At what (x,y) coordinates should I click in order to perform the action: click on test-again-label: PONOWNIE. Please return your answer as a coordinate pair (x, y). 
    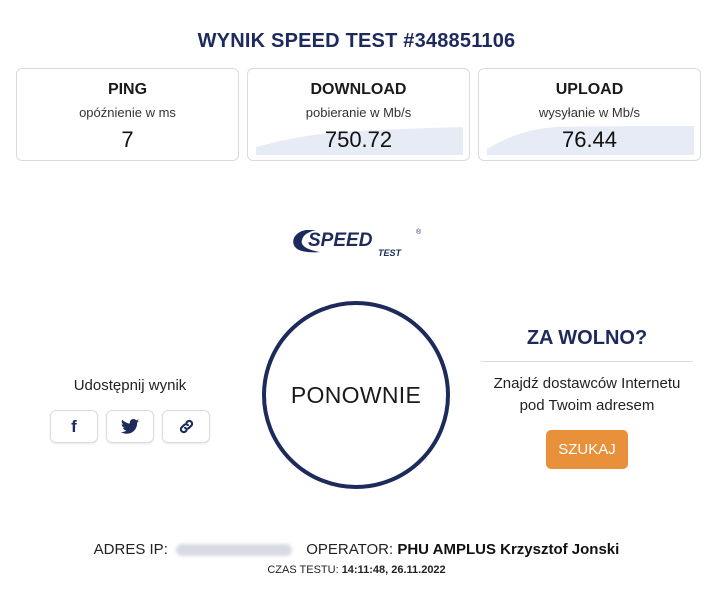
    Looking at the image, I should click on (356, 394).